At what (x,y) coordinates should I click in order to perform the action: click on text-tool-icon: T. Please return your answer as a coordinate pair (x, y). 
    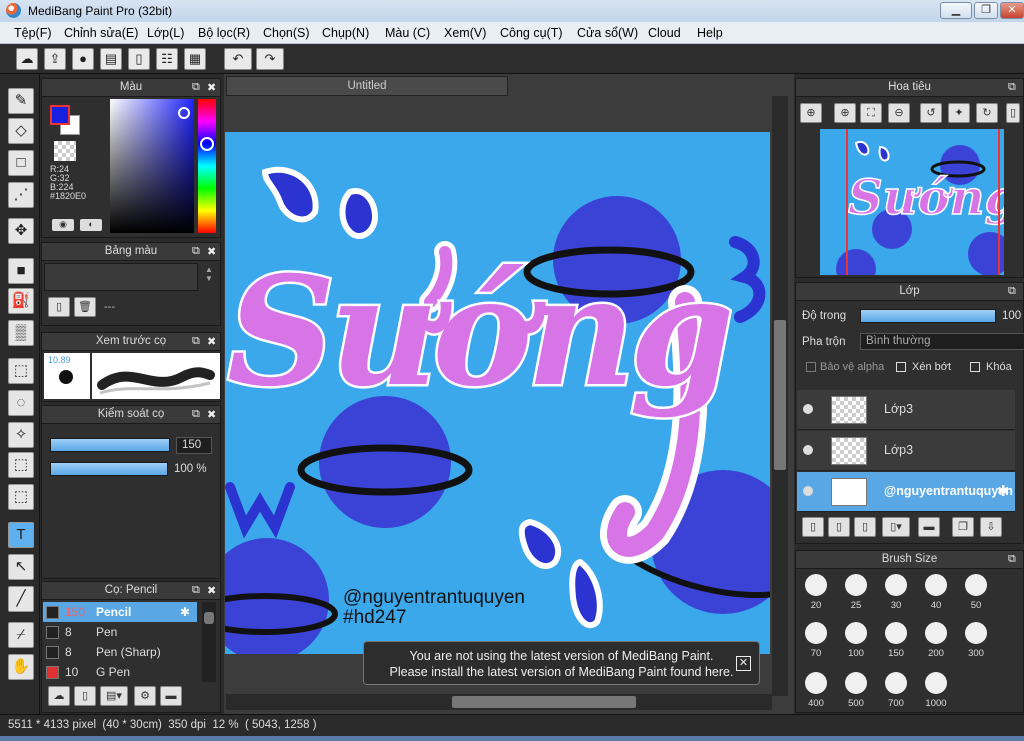
    Looking at the image, I should click on (21, 535).